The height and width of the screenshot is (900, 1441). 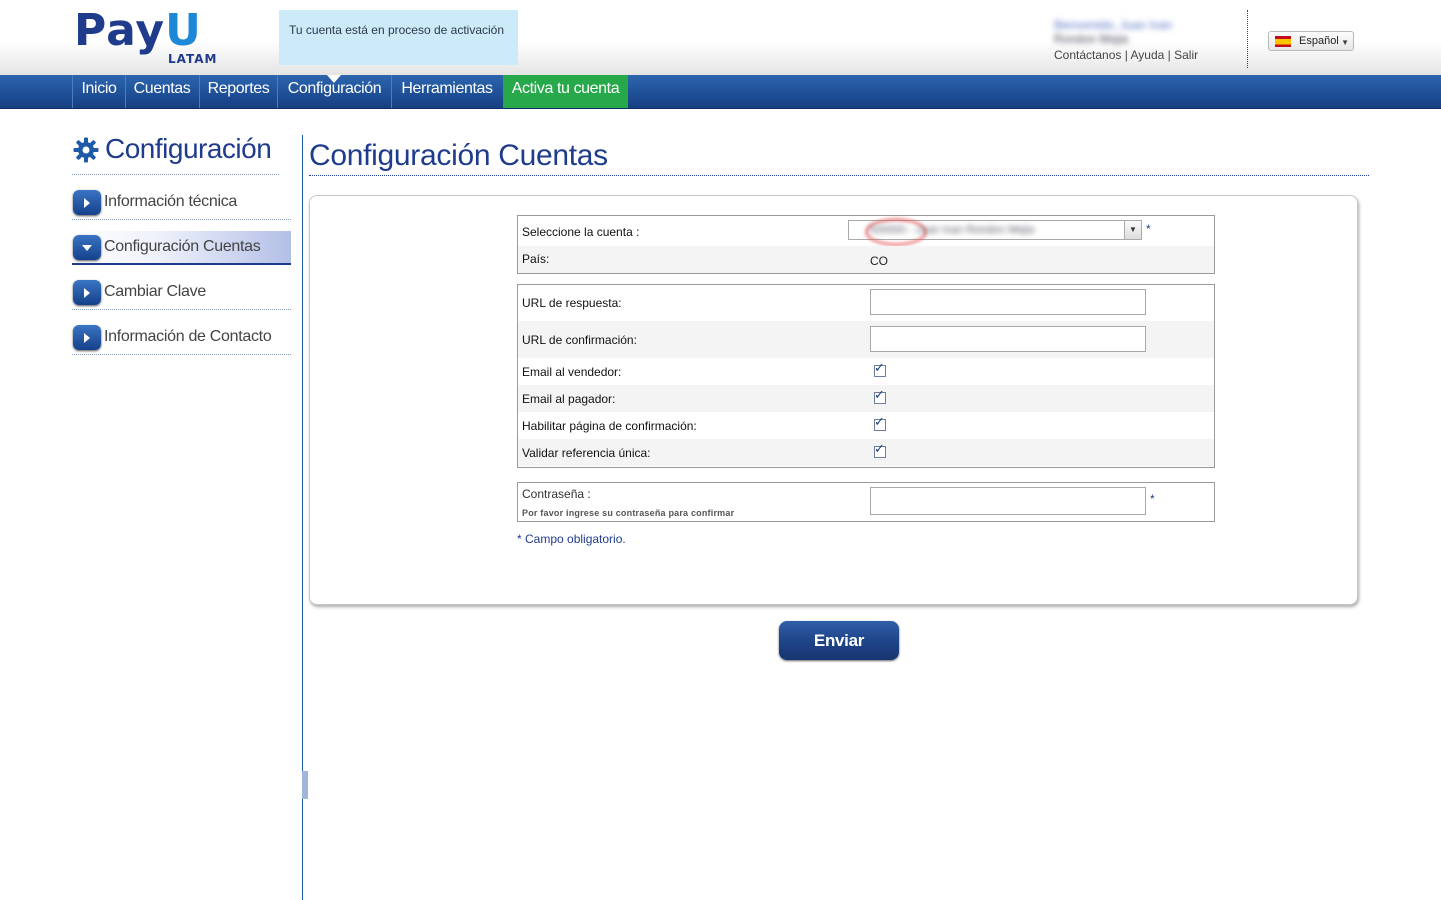 What do you see at coordinates (305, 785) in the screenshot?
I see `sidebar-collapse-handle` at bounding box center [305, 785].